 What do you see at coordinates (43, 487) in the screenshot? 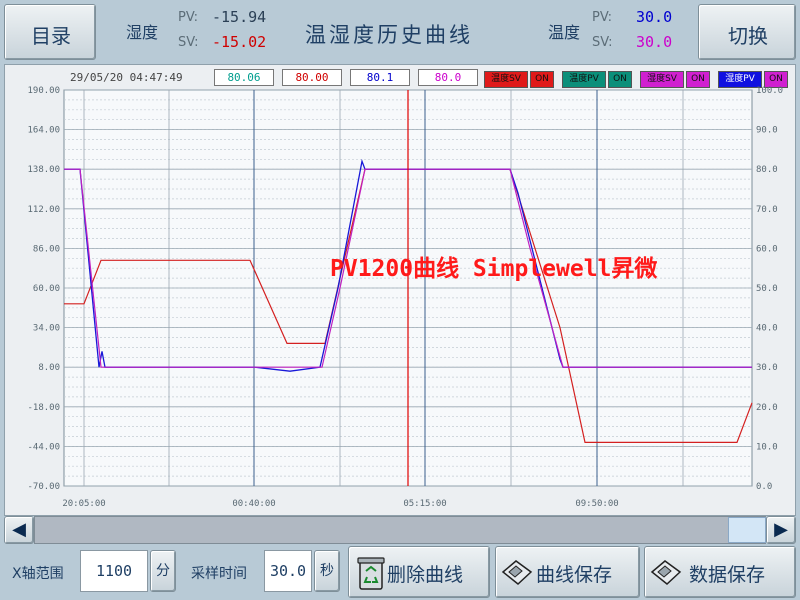
I see `y-tick-left: -70.00` at bounding box center [43, 487].